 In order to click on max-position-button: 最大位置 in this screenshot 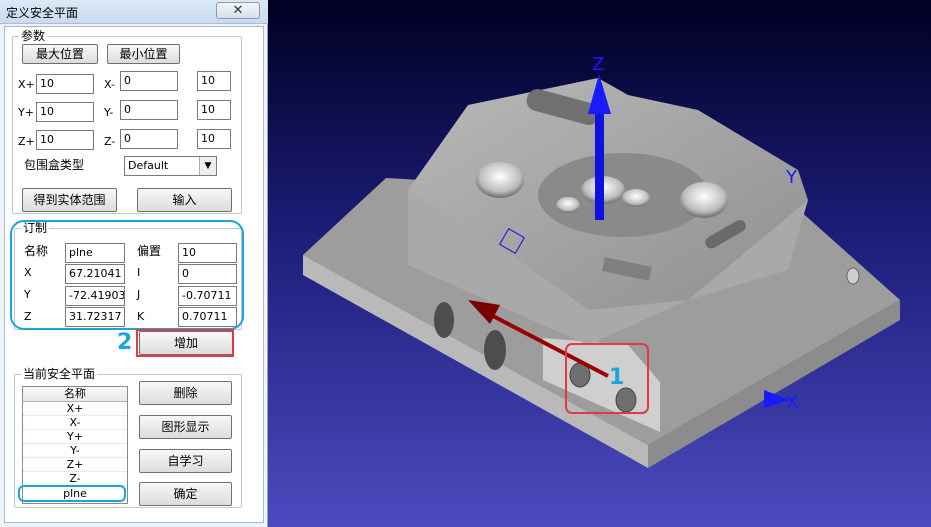, I will do `click(60, 54)`.